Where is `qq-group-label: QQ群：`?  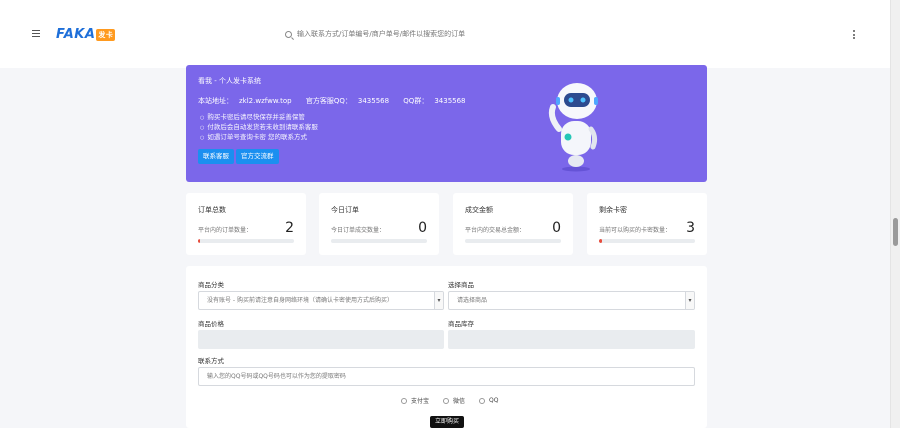 qq-group-label: QQ群： is located at coordinates (416, 101).